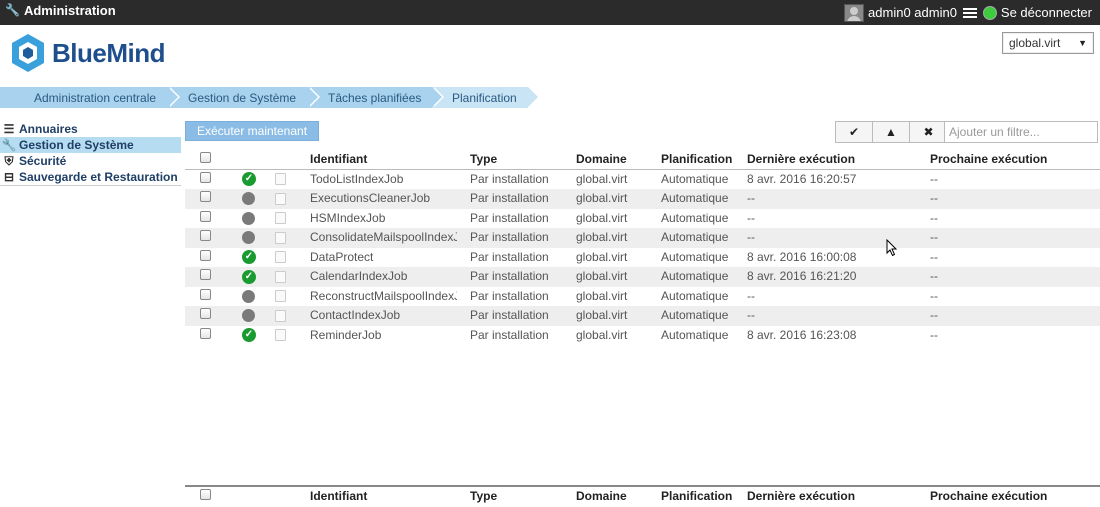  I want to click on select-all-checkbox-footer, so click(207, 497).